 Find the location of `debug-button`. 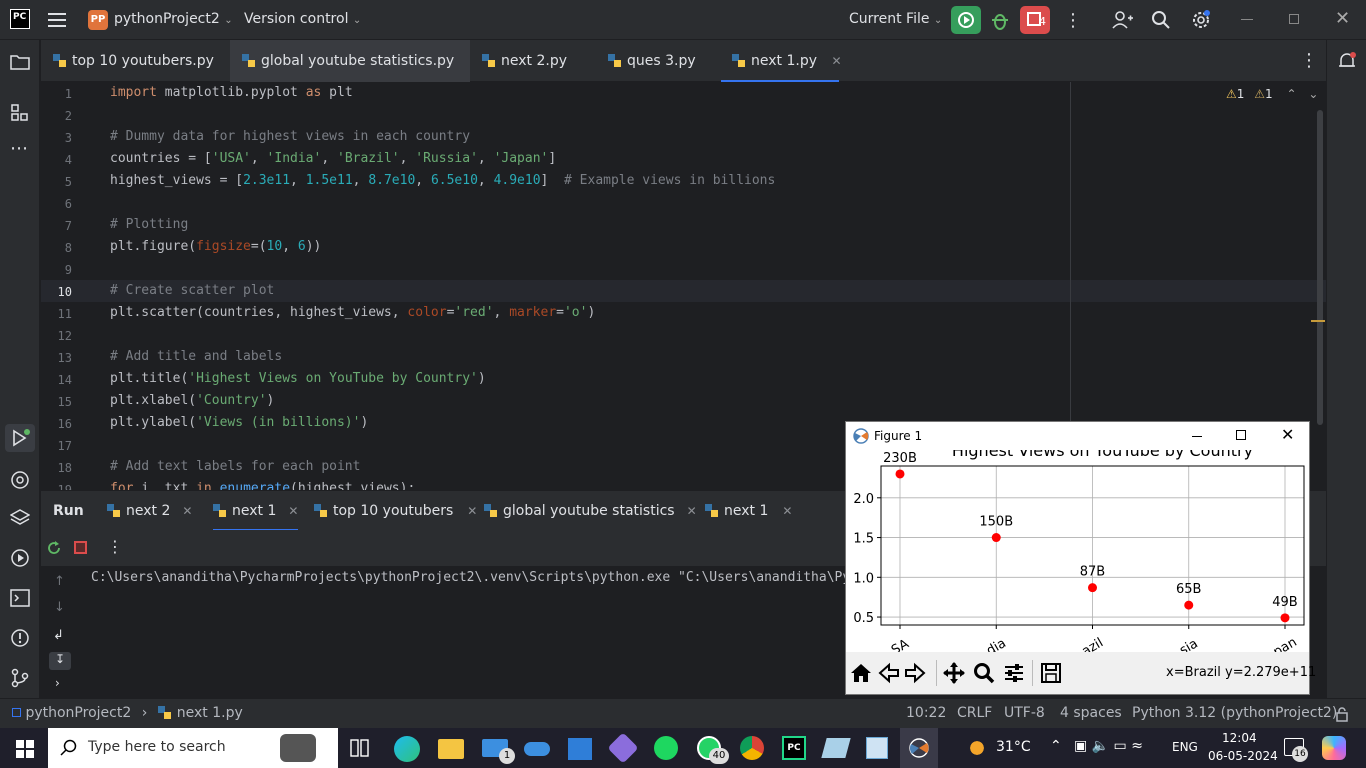

debug-button is located at coordinates (1000, 21).